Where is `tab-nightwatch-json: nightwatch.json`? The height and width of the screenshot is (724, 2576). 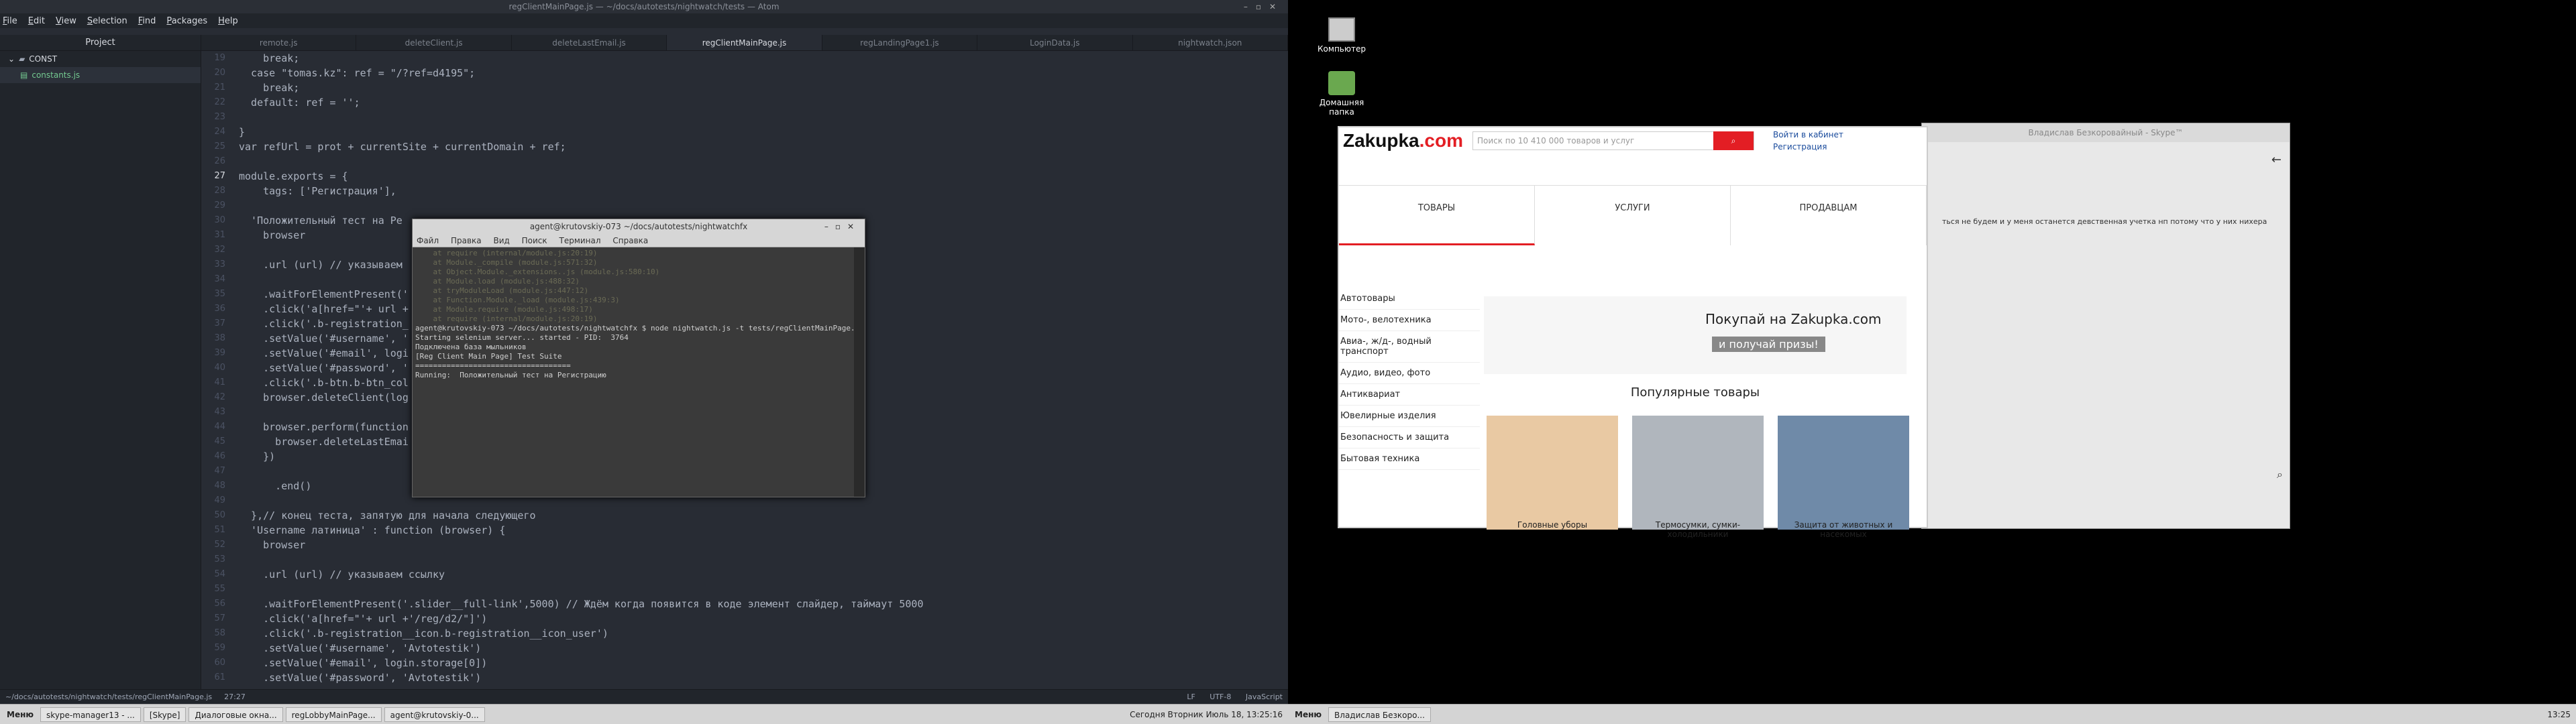 tab-nightwatch-json: nightwatch.json is located at coordinates (1210, 42).